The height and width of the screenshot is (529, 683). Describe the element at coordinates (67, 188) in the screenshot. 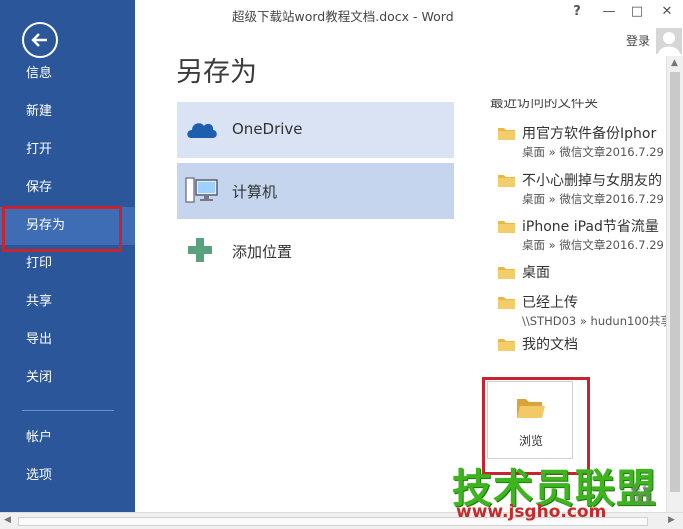

I see `nav-save: 保存` at that location.